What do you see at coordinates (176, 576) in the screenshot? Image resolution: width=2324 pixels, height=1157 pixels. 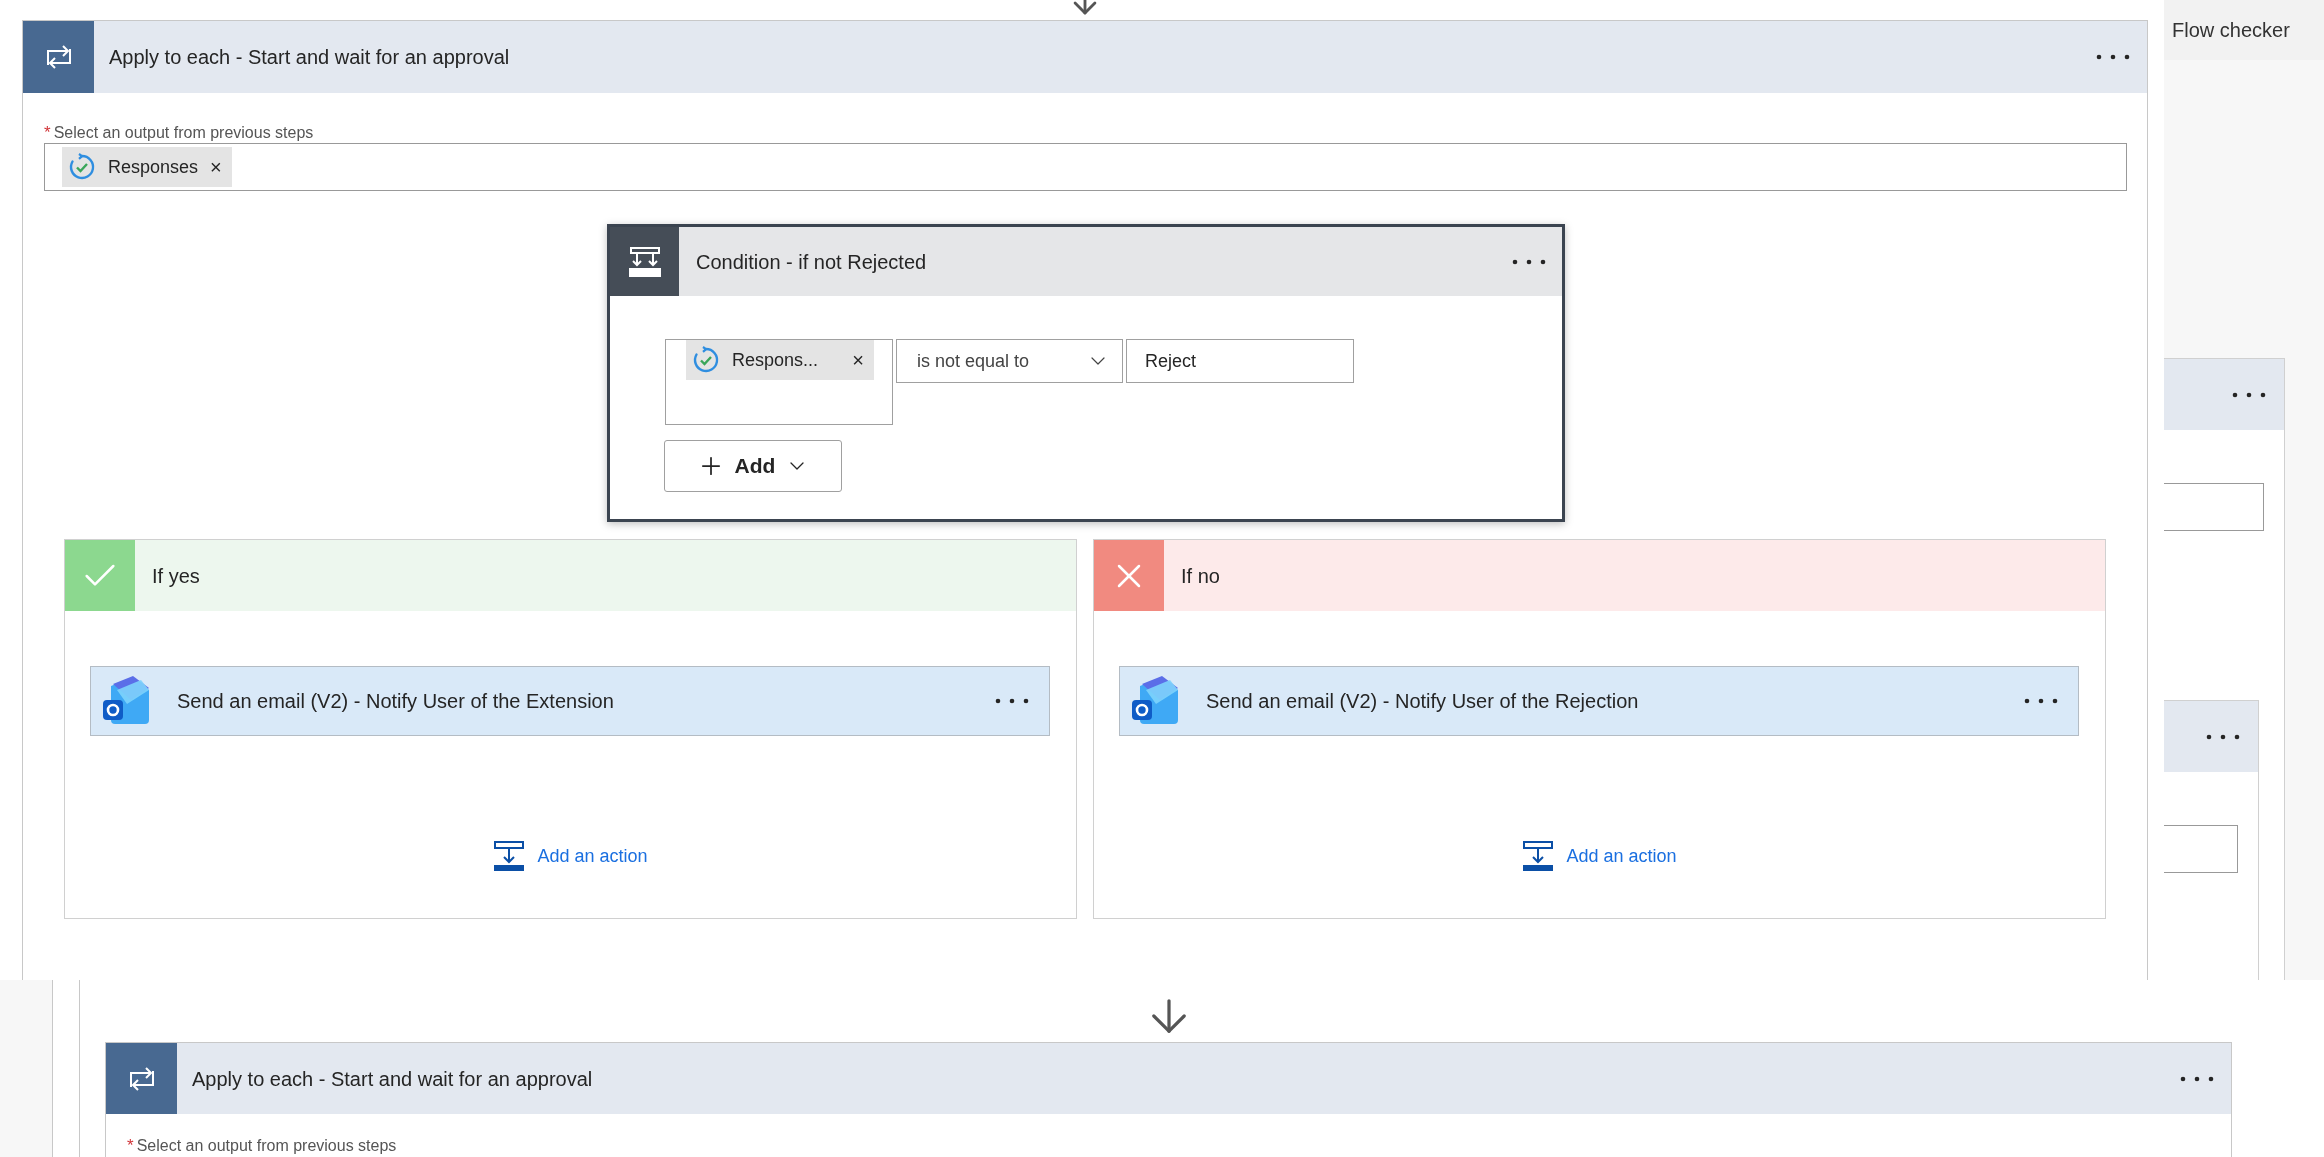 I see `branch-title: If yes` at bounding box center [176, 576].